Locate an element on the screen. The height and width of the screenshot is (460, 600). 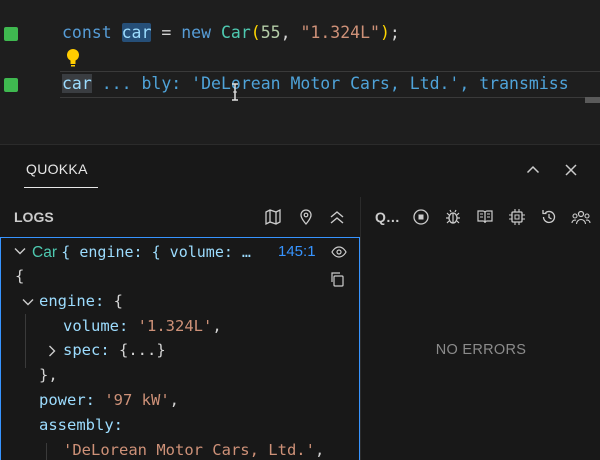
tree-open-brace: { is located at coordinates (20, 276).